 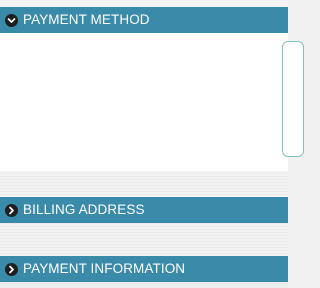 I want to click on payment-information-header: PAYMENT INFORMATION, so click(x=144, y=269).